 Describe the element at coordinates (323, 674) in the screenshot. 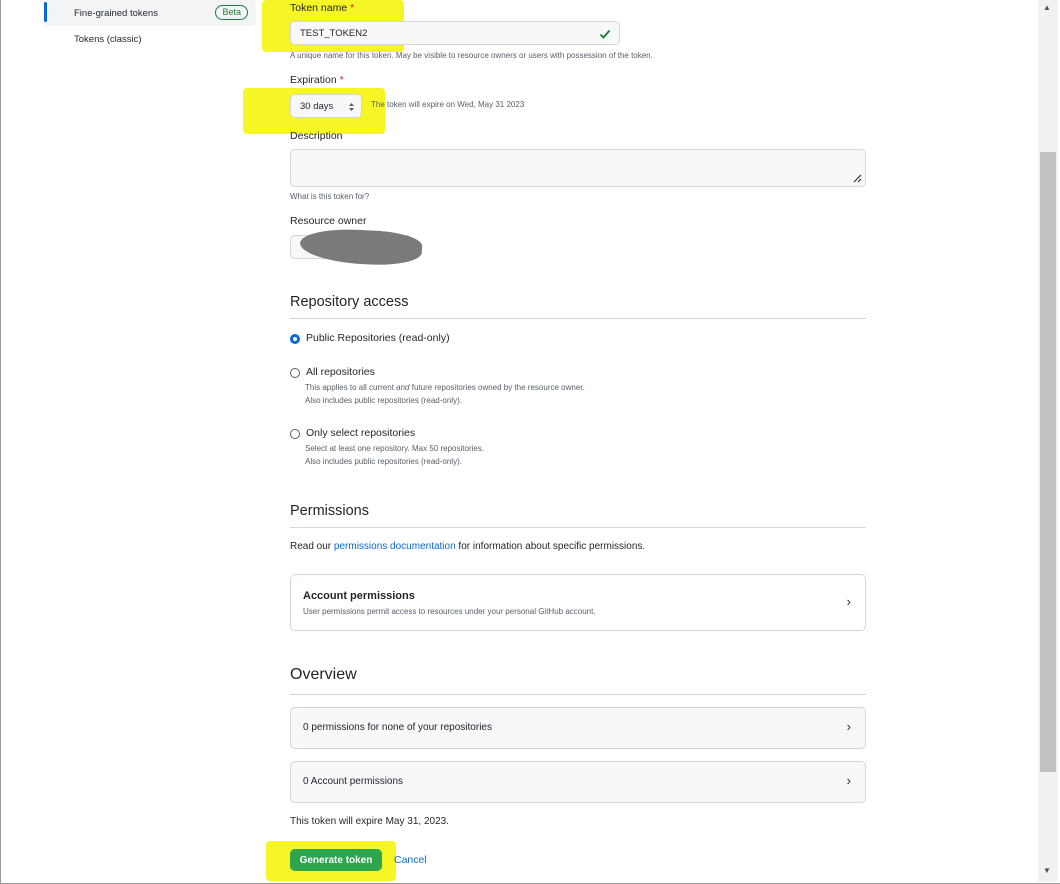

I see `overview-title: Overview` at that location.